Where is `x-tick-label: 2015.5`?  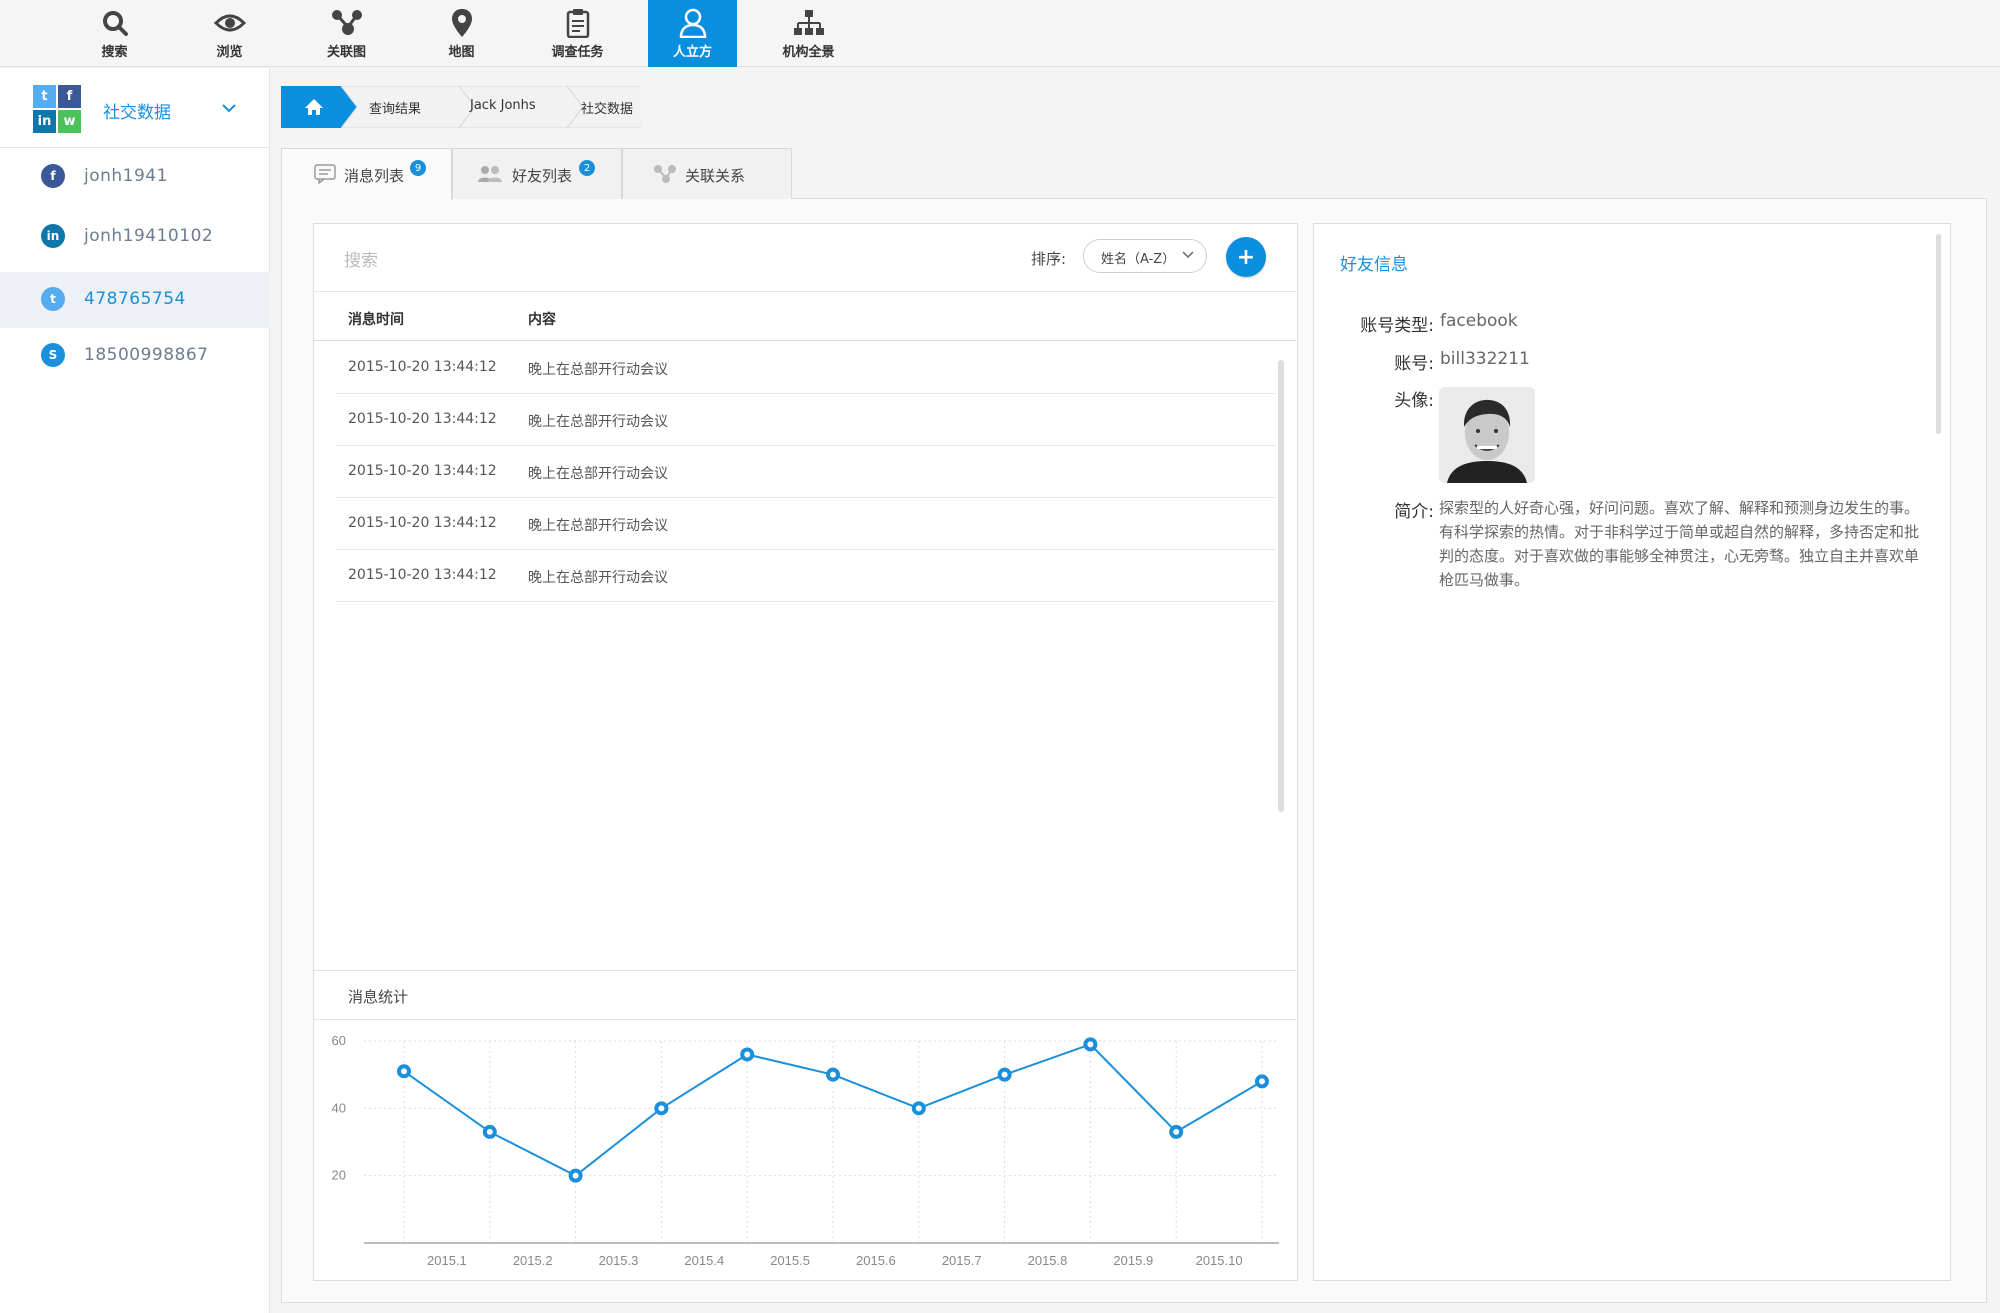 x-tick-label: 2015.5 is located at coordinates (790, 1260).